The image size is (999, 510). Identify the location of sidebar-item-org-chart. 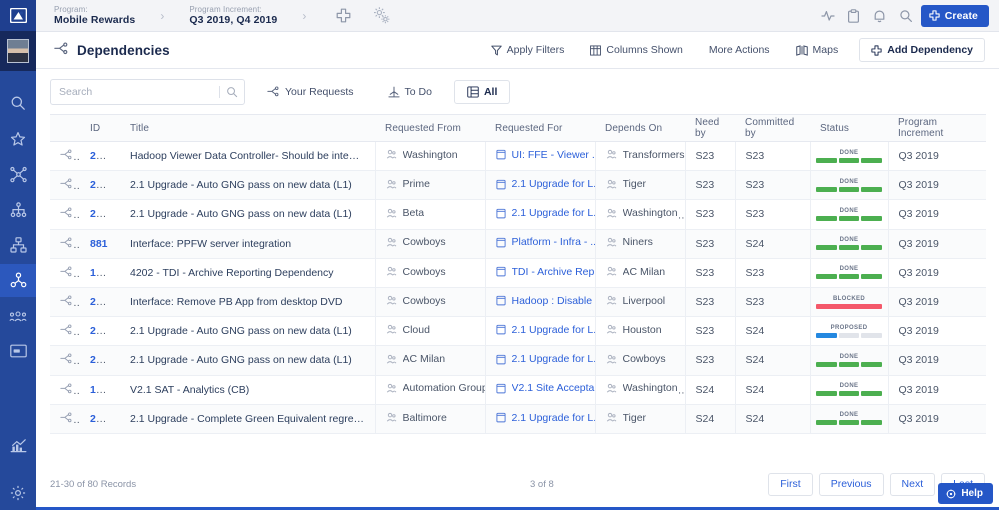
(18, 244).